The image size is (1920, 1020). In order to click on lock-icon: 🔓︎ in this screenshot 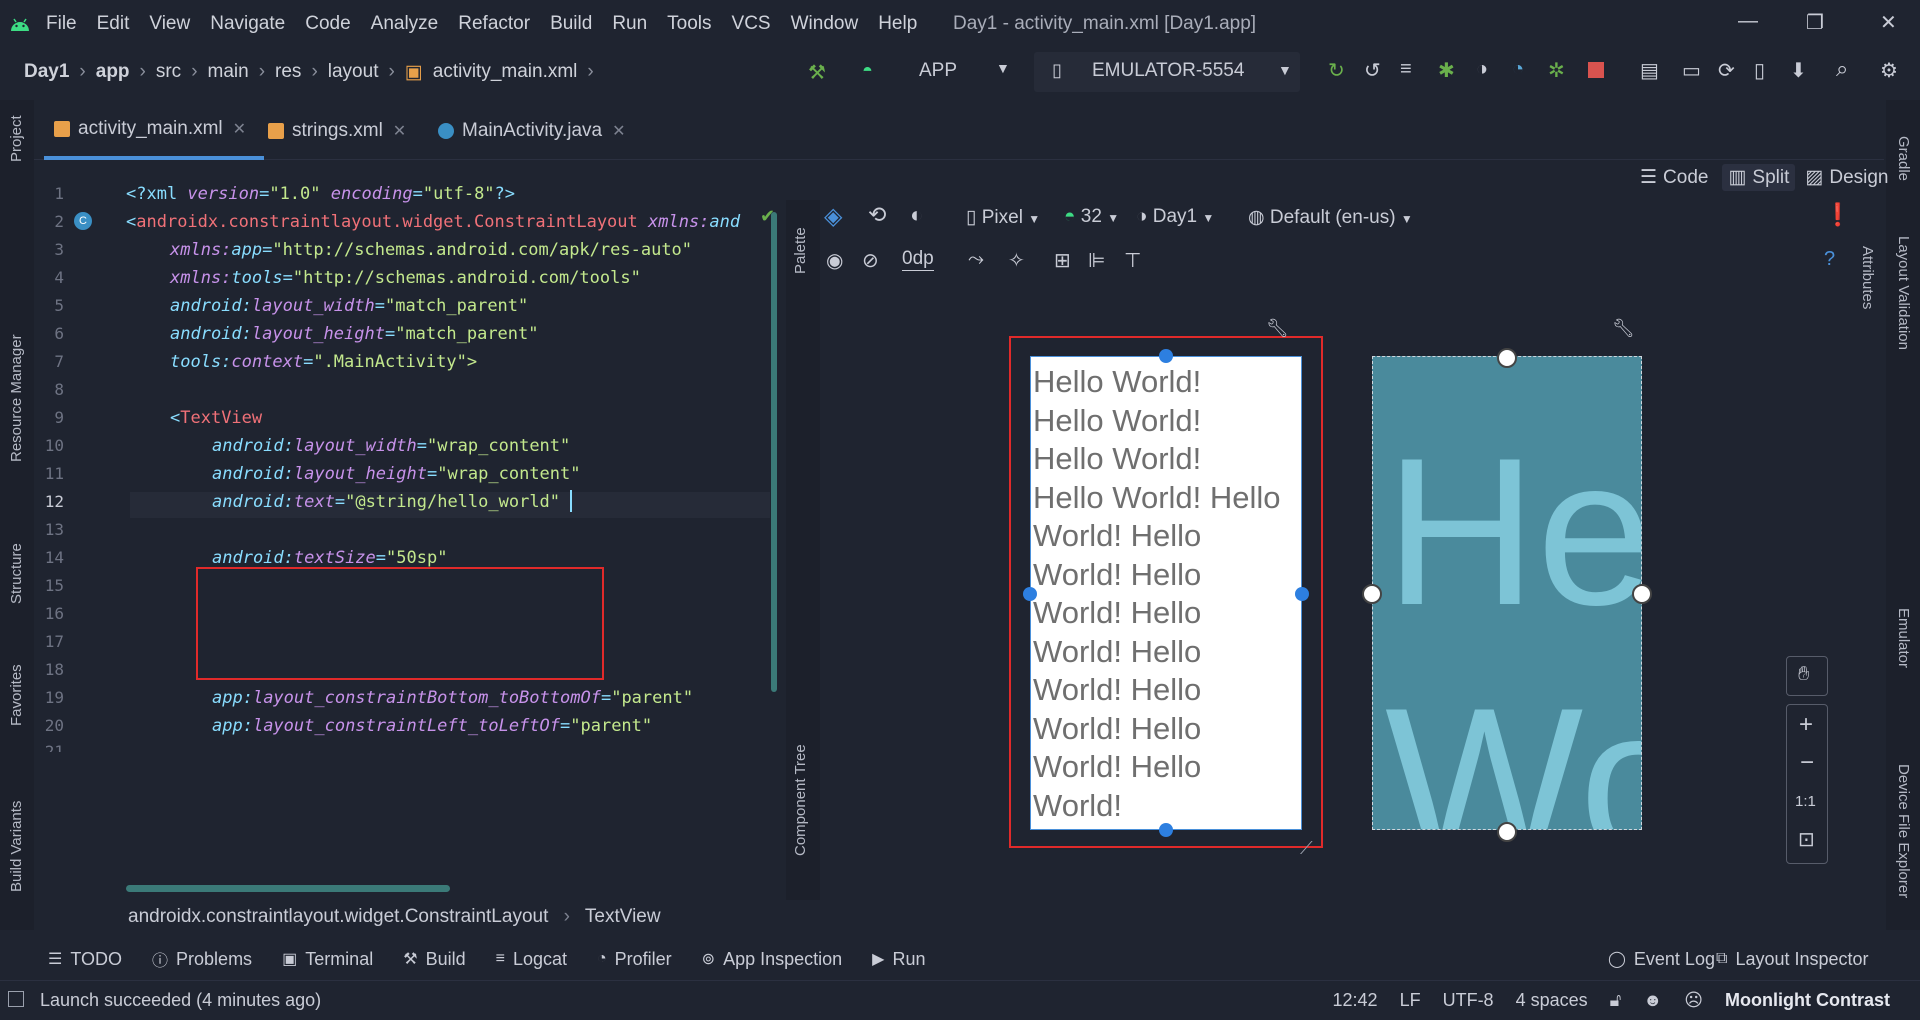, I will do `click(1616, 1000)`.